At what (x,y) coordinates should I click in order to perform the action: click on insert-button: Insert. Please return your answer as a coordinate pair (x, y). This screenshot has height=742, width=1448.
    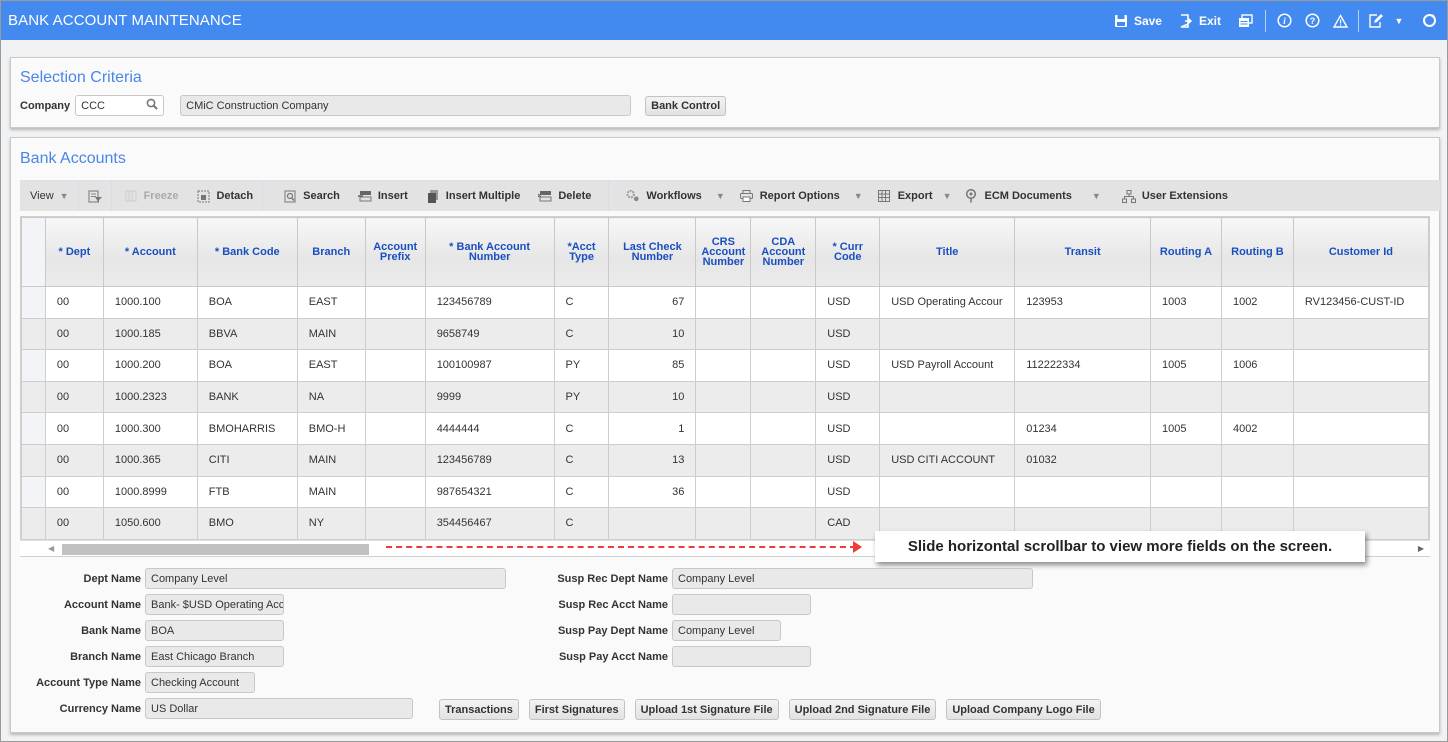
    Looking at the image, I should click on (383, 196).